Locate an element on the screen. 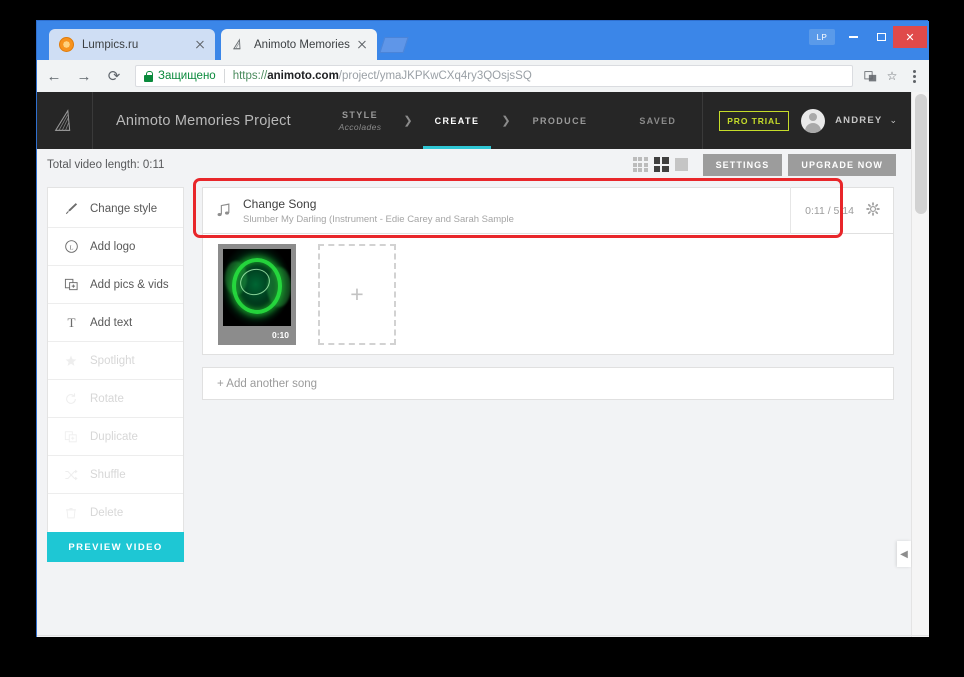 This screenshot has width=964, height=677. forward-icon: → is located at coordinates (84, 76).